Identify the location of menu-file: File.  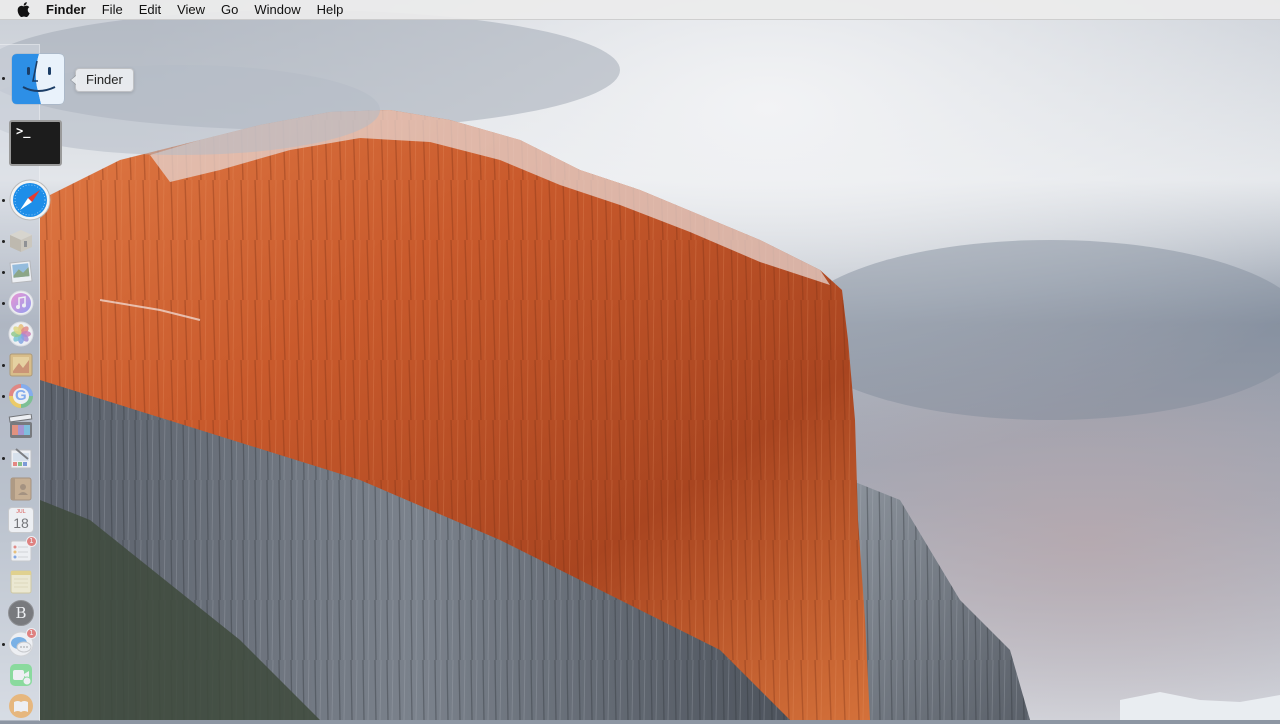
(112, 9).